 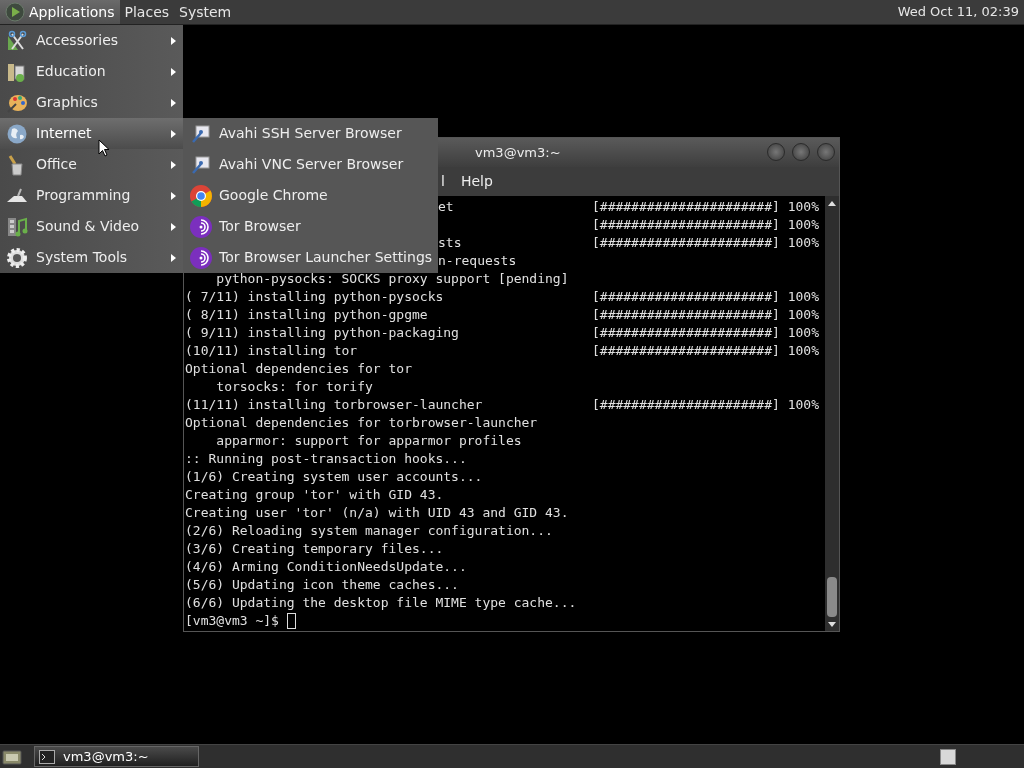 What do you see at coordinates (776, 152) in the screenshot?
I see `minimize-button` at bounding box center [776, 152].